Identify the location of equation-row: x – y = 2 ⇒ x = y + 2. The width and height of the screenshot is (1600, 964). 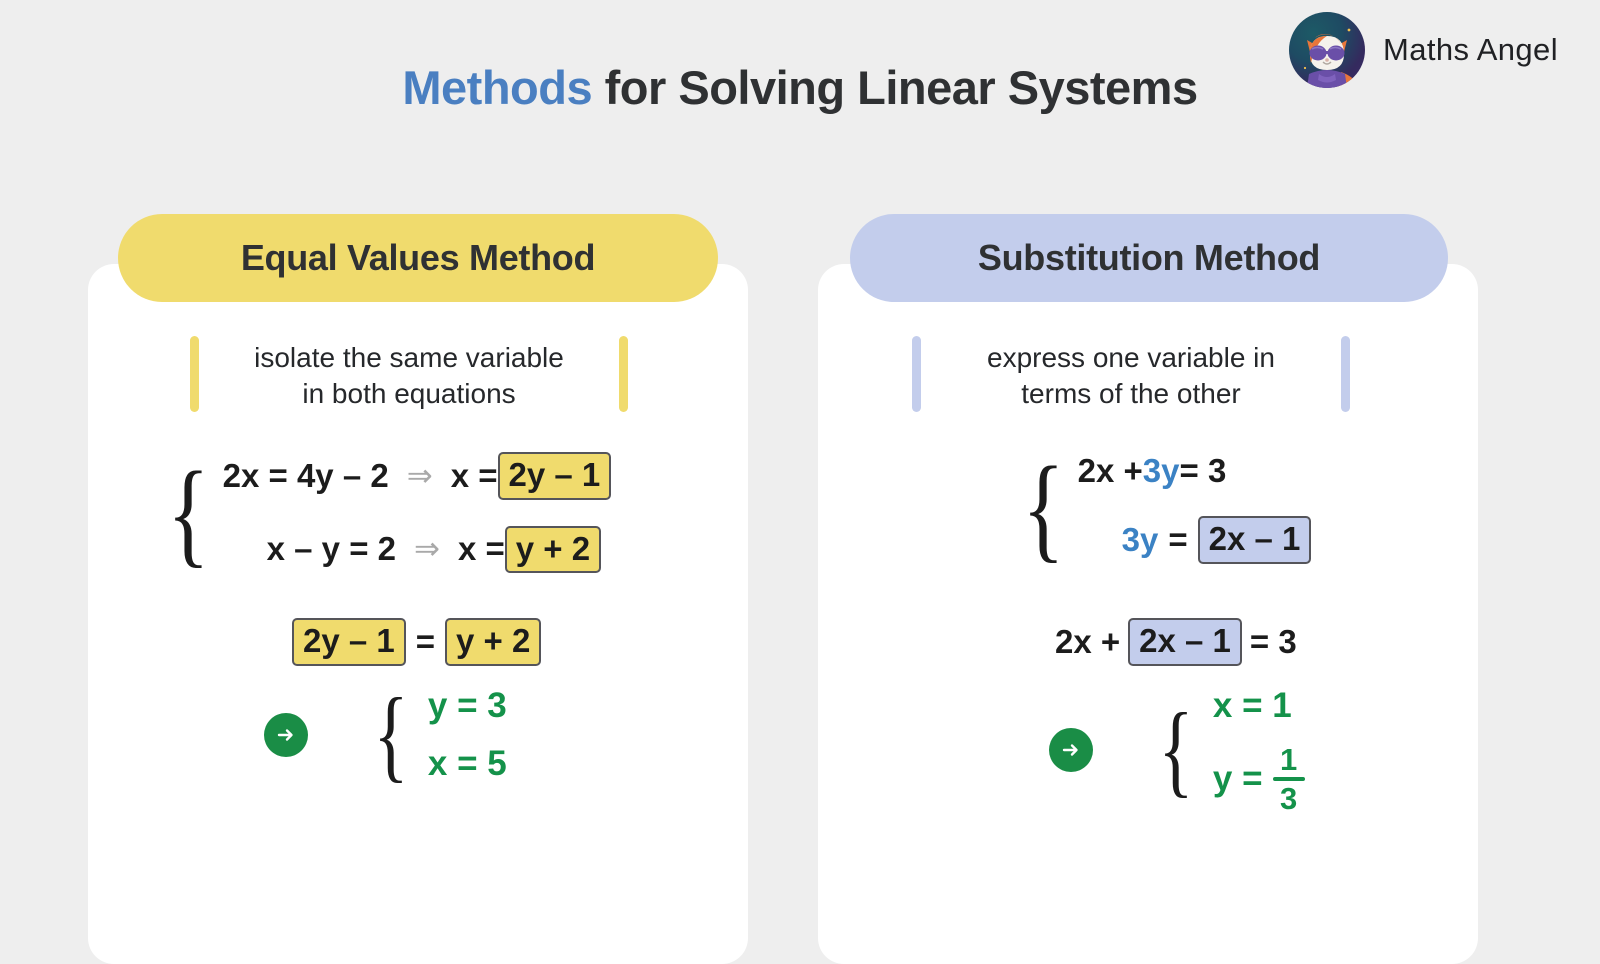
(417, 549).